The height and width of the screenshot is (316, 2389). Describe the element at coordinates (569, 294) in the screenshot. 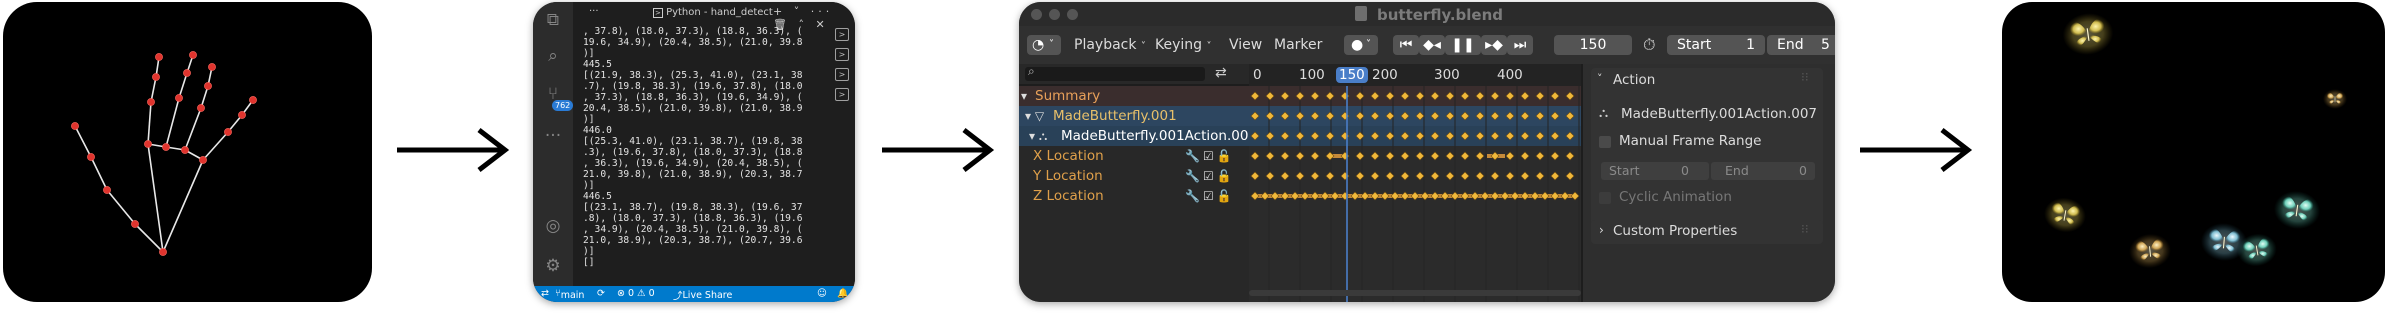

I see `branch-indicator: ⑂ main` at that location.